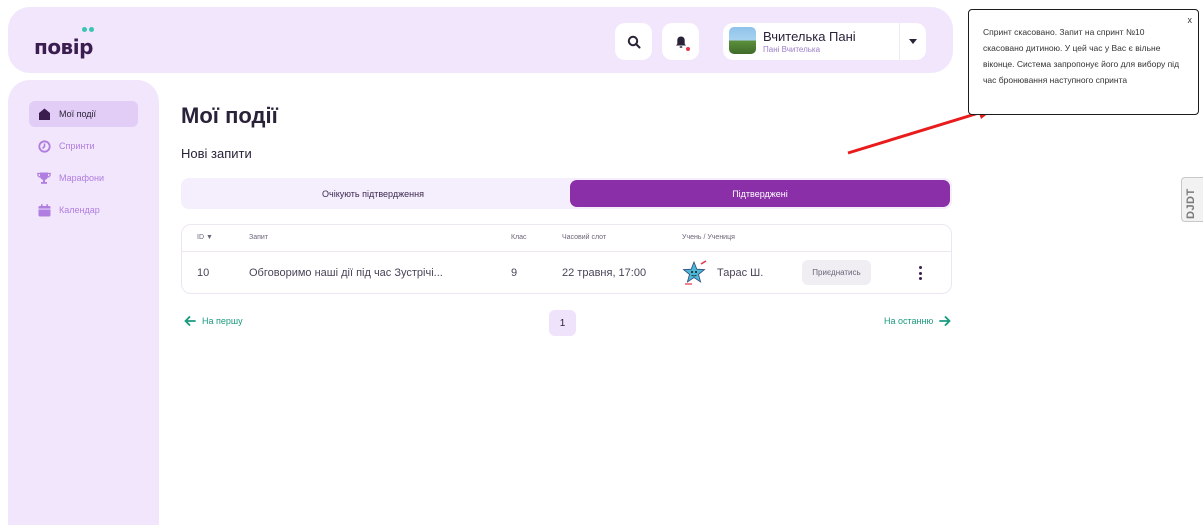  I want to click on search-icon, so click(633, 41).